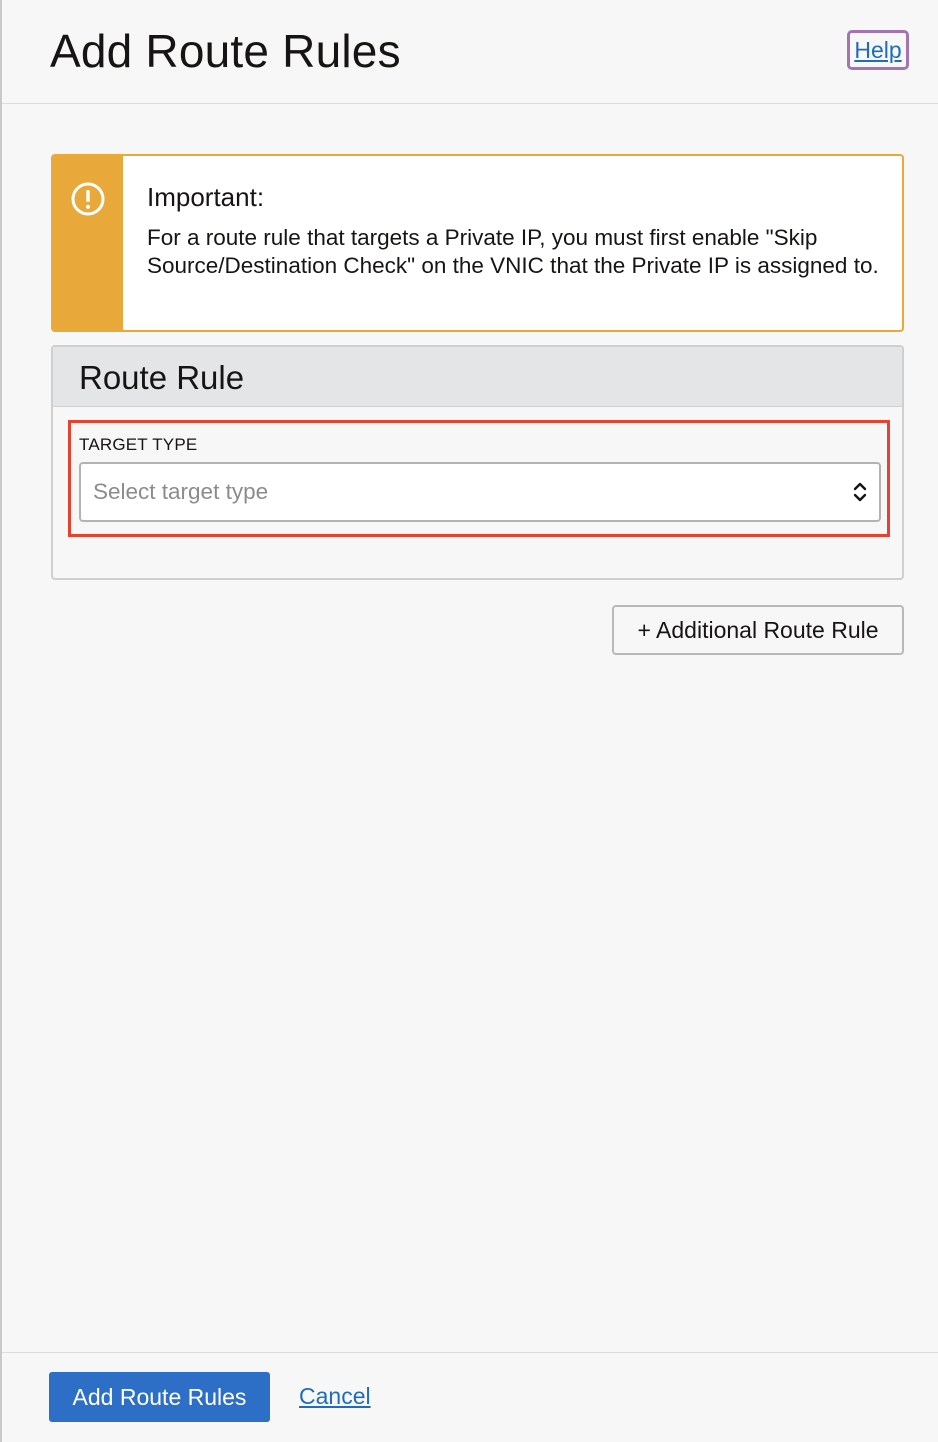 This screenshot has width=938, height=1442. I want to click on panel-header: Add Route Rules Help, so click(470, 52).